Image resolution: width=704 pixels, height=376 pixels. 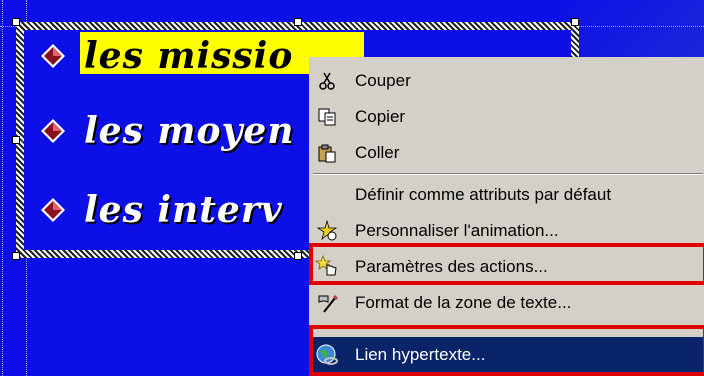 What do you see at coordinates (327, 81) in the screenshot?
I see `scissors-icon` at bounding box center [327, 81].